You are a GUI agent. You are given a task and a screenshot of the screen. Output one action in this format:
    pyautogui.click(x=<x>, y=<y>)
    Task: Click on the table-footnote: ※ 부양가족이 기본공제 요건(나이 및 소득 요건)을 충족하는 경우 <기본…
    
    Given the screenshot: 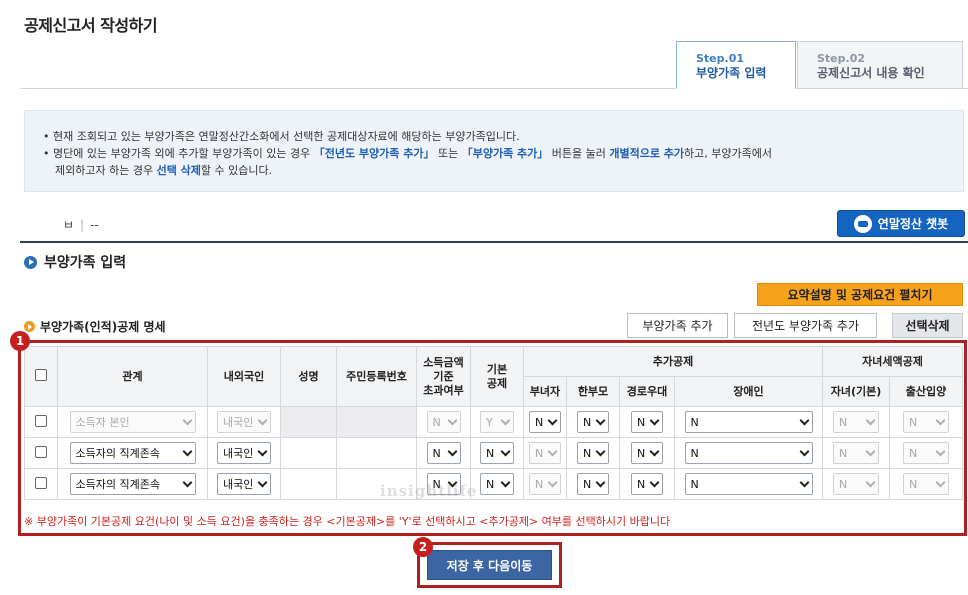 What is the action you would take?
    pyautogui.click(x=347, y=521)
    